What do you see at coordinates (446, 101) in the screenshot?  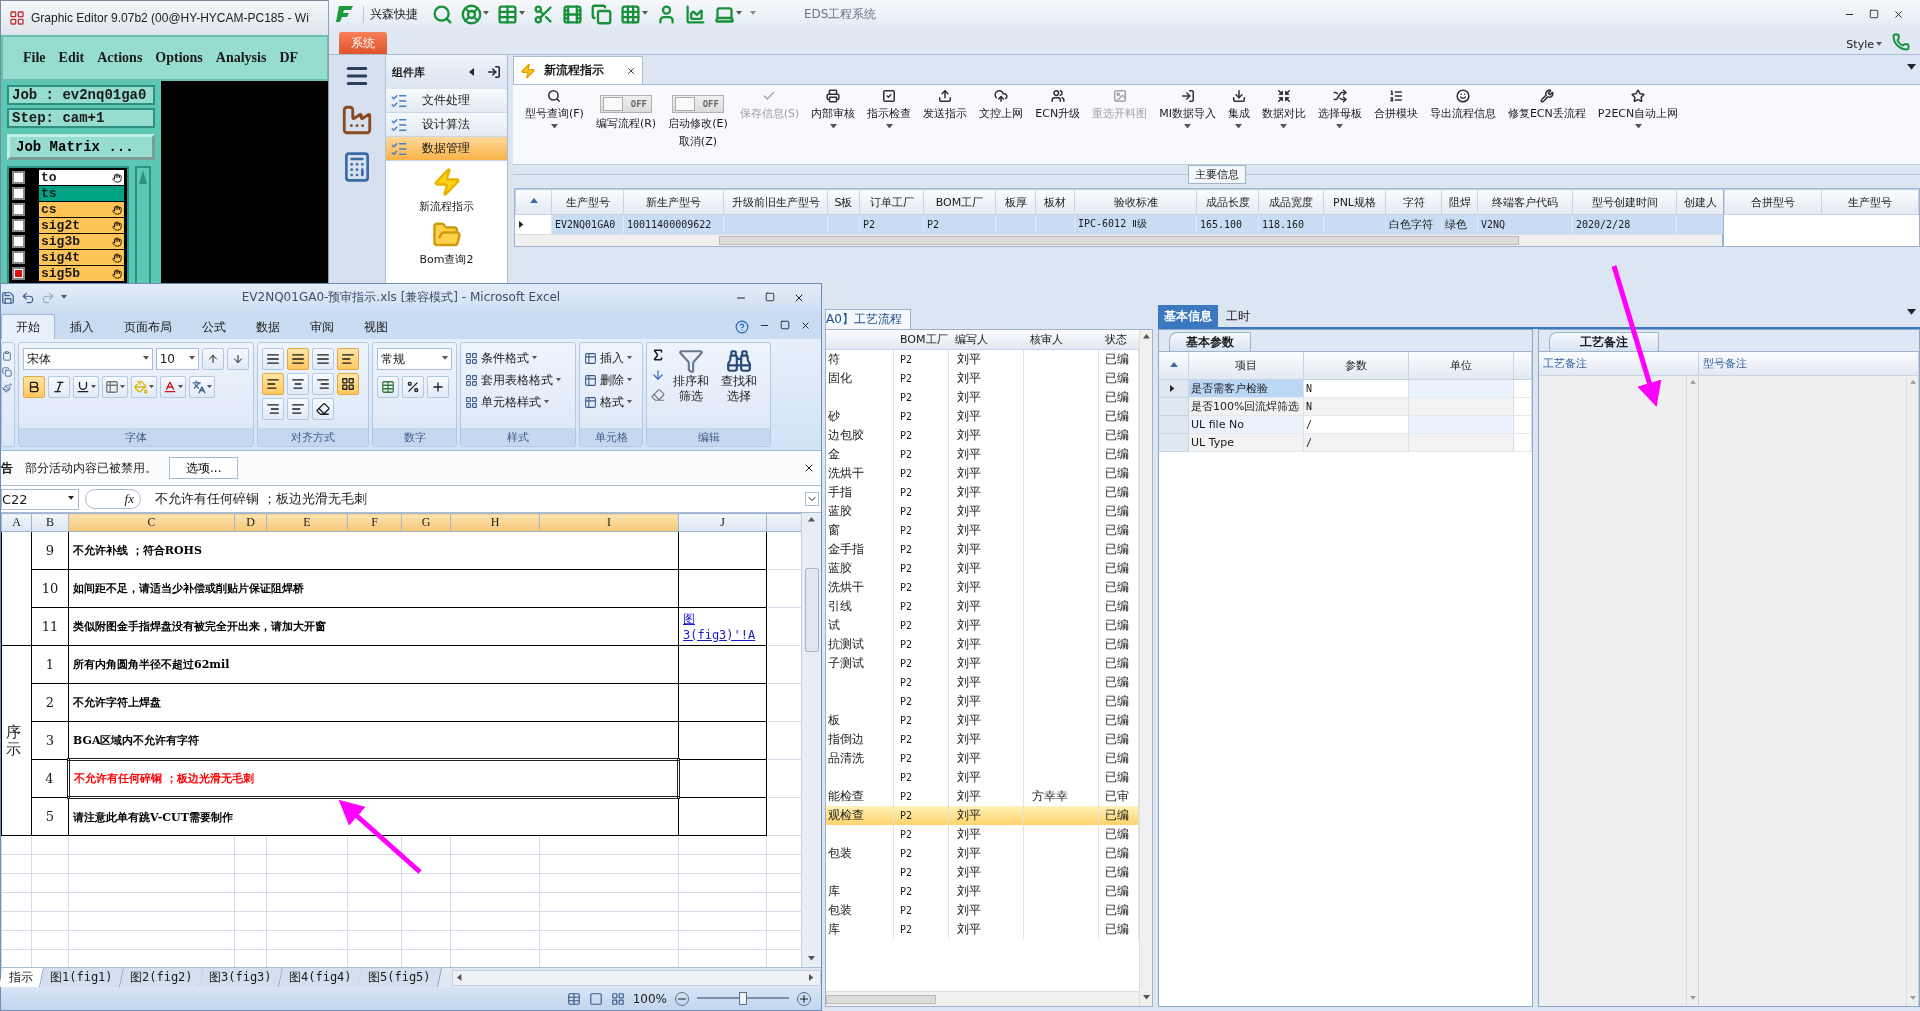 I see `sidebar-item: 文件处理` at bounding box center [446, 101].